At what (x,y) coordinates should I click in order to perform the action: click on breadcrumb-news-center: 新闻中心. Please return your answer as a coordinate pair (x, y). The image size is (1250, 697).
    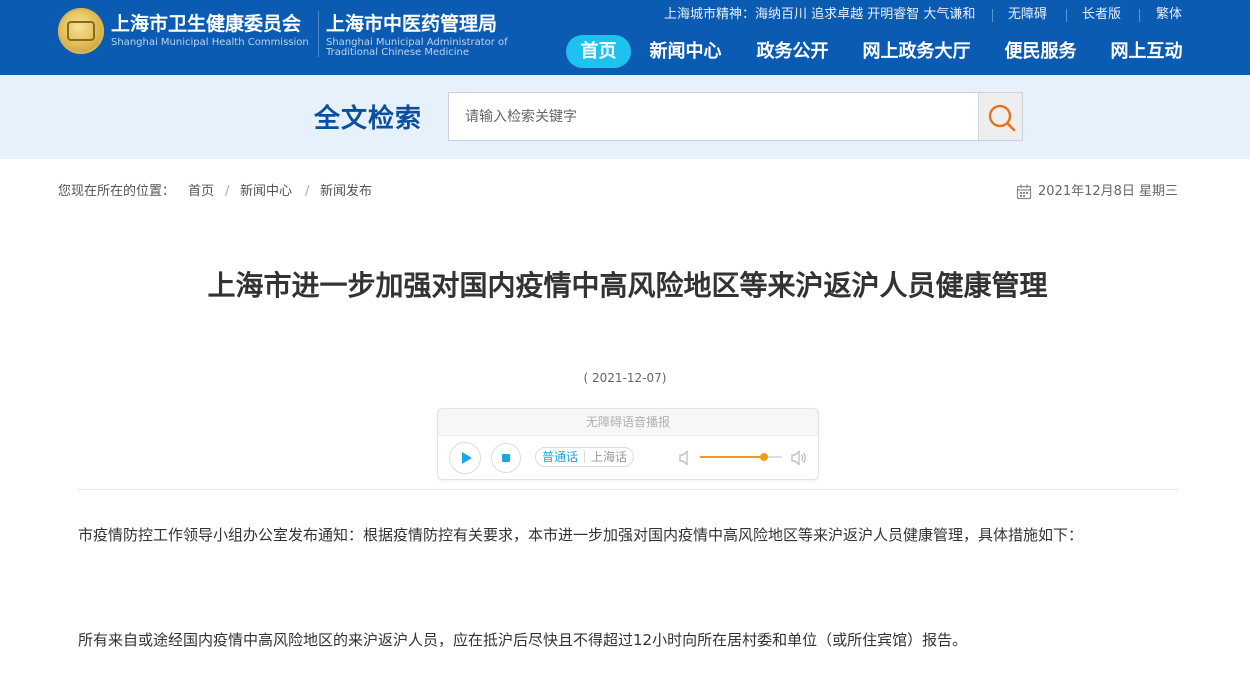
    Looking at the image, I should click on (266, 192).